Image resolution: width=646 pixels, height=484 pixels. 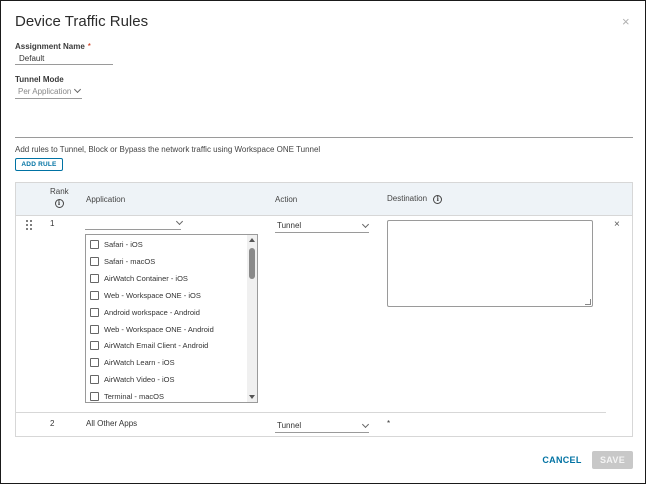 What do you see at coordinates (52, 223) in the screenshot?
I see `row-rank: 1` at bounding box center [52, 223].